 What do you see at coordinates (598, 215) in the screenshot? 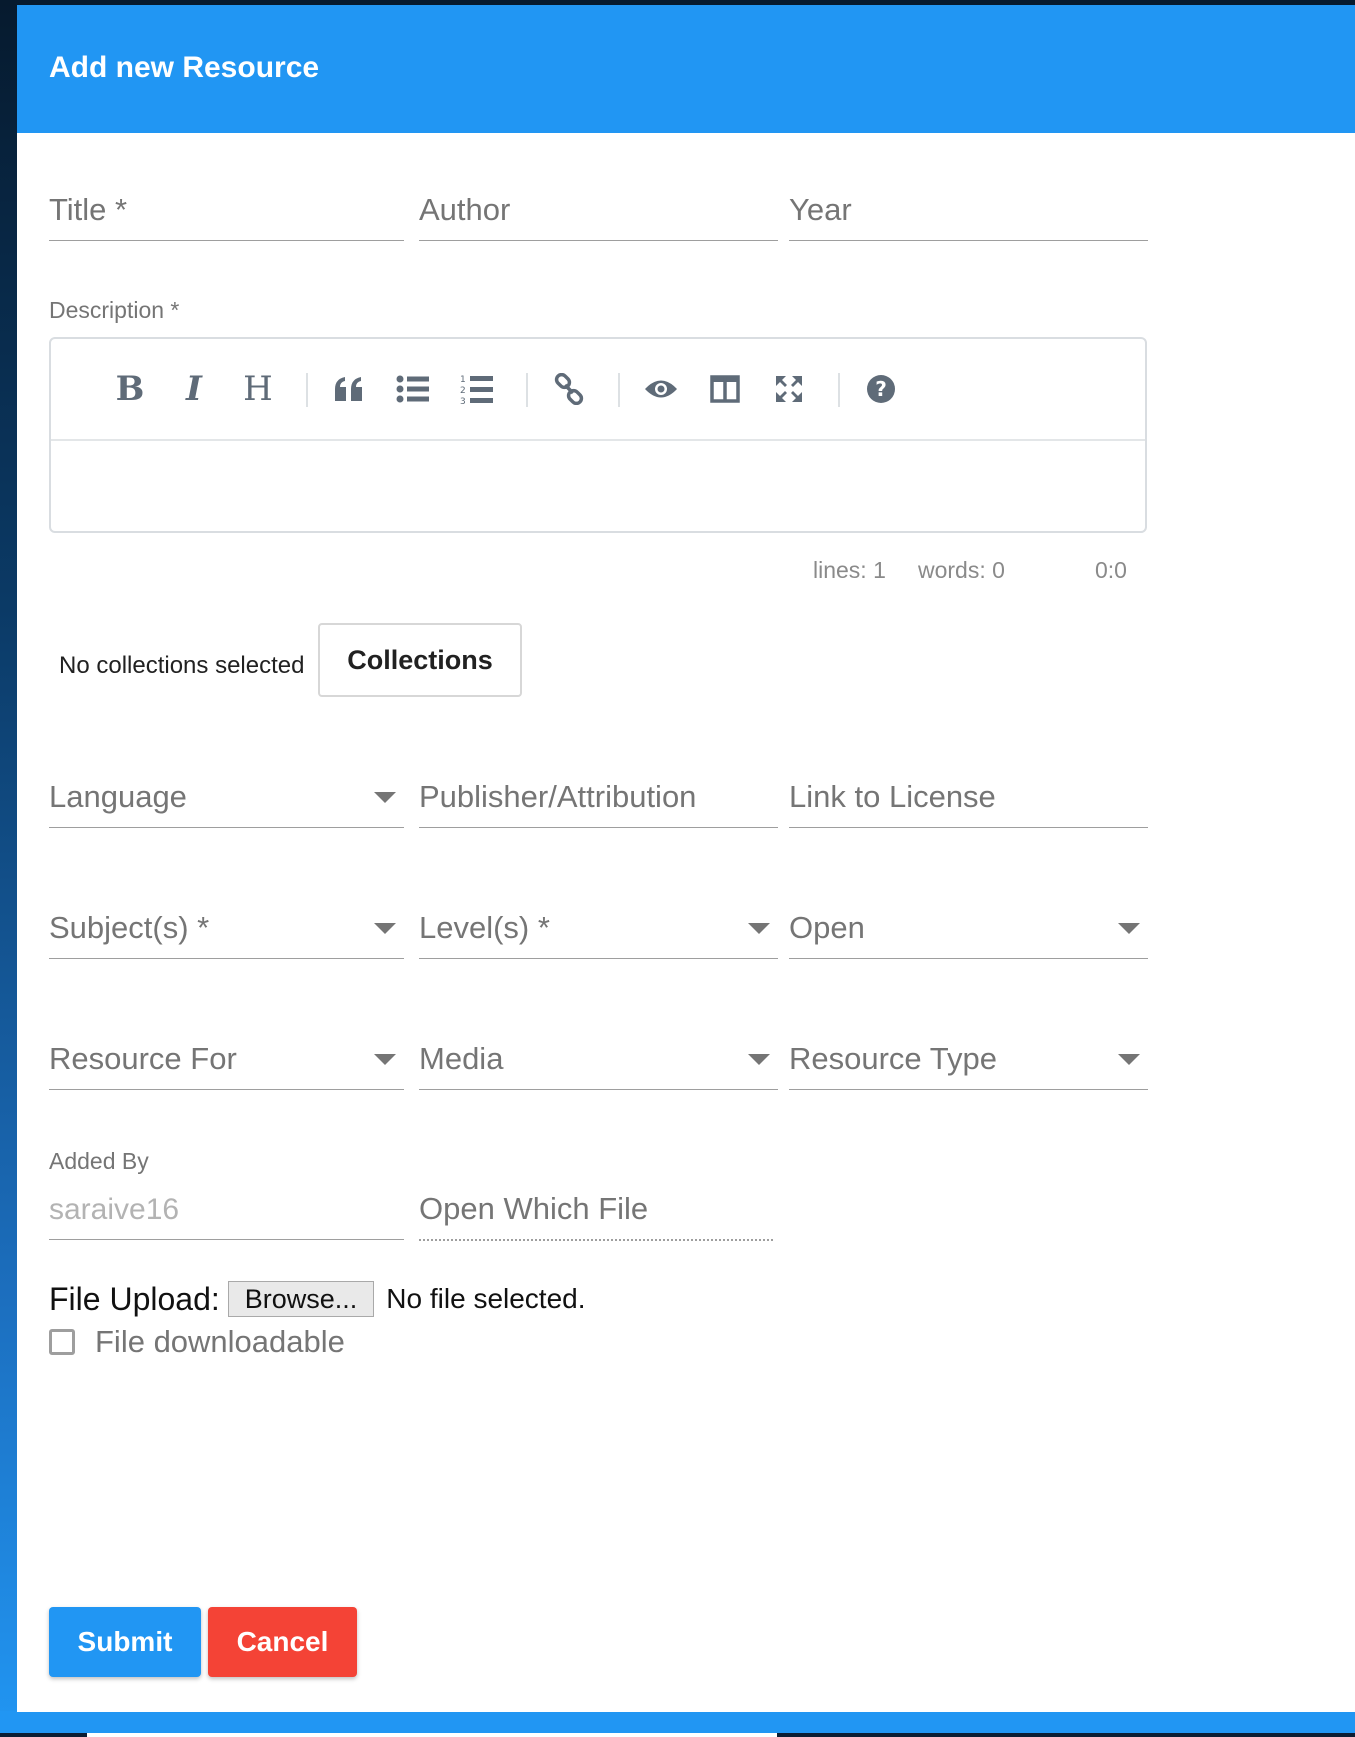
I see `author-input: Author` at bounding box center [598, 215].